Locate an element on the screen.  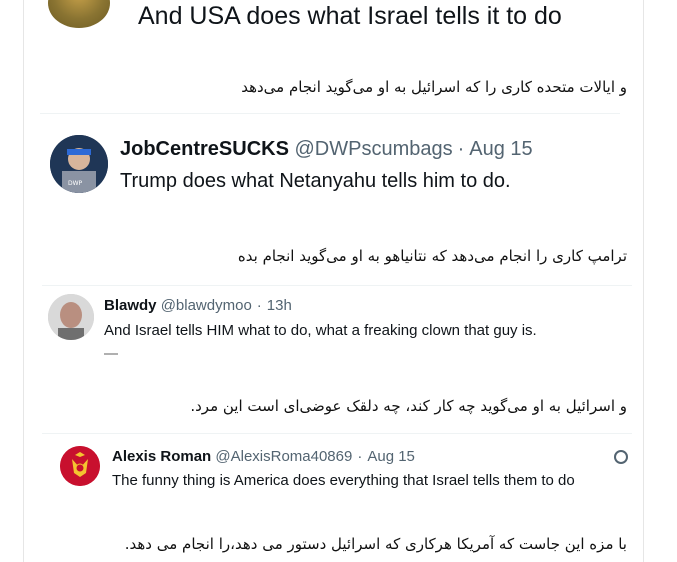
author-handle: @blawdymoo is located at coordinates (206, 305).